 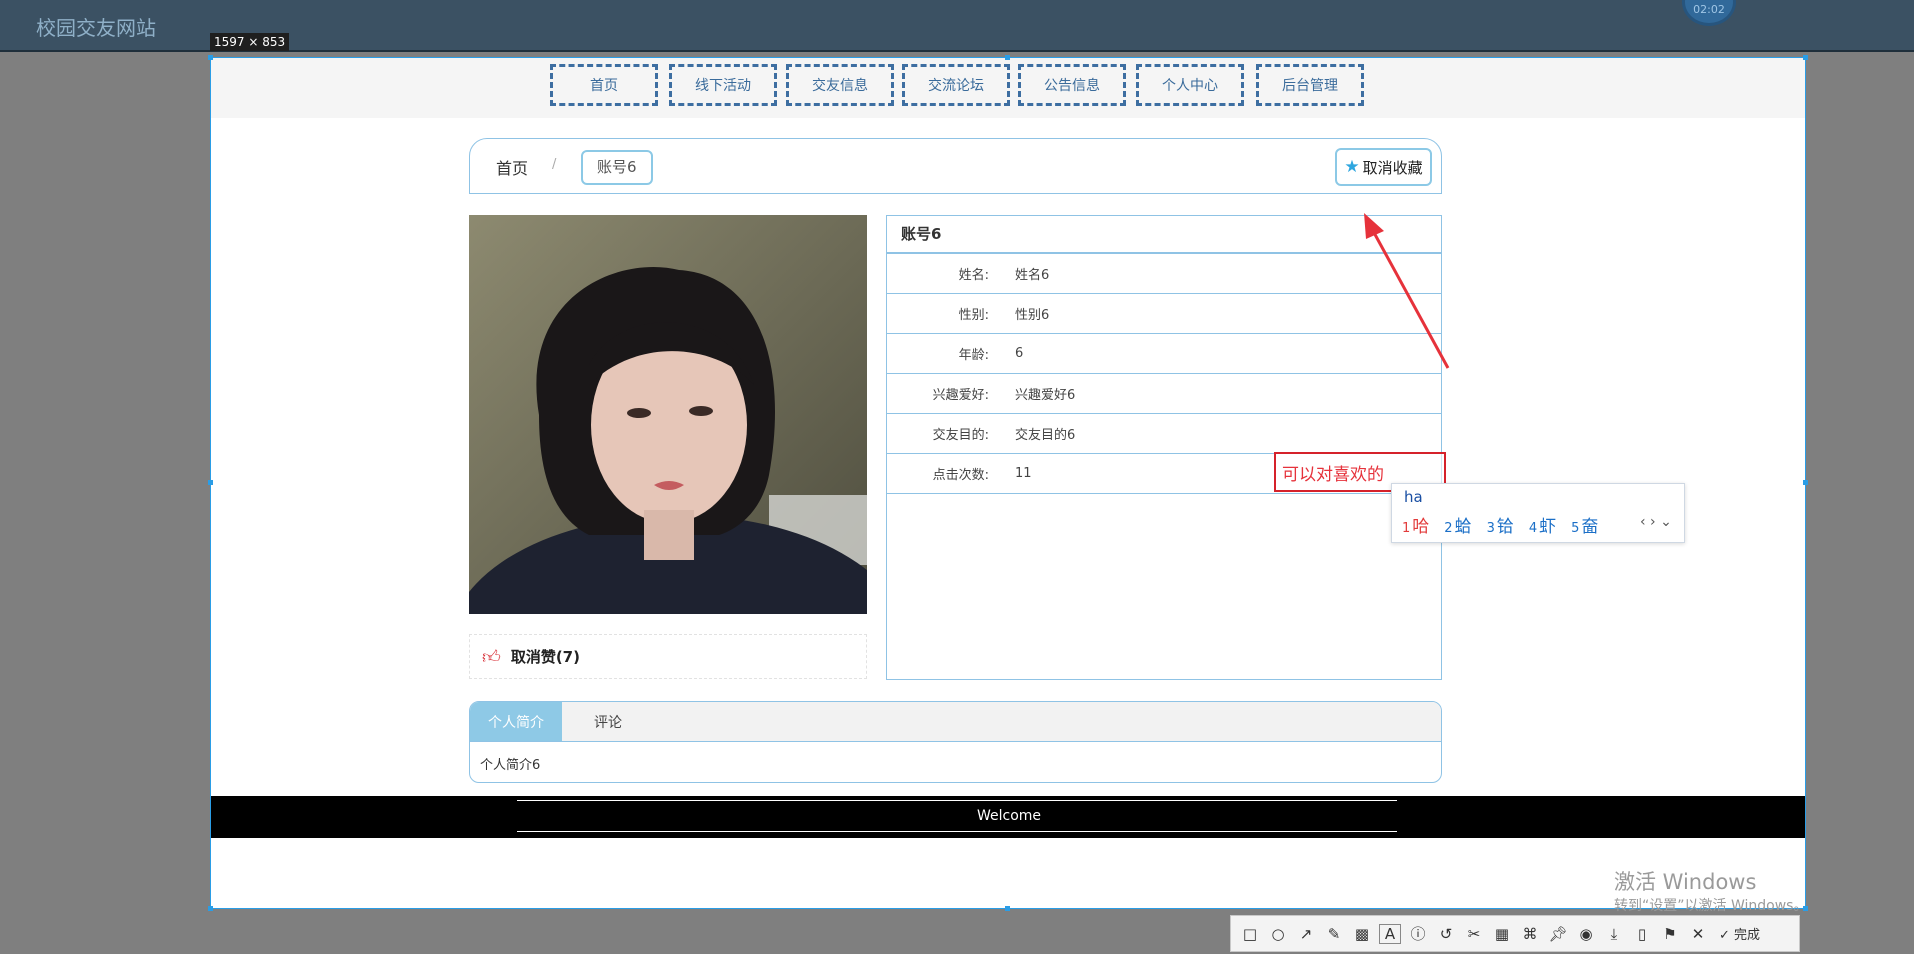 What do you see at coordinates (1352, 167) in the screenshot?
I see `star-icon: ★` at bounding box center [1352, 167].